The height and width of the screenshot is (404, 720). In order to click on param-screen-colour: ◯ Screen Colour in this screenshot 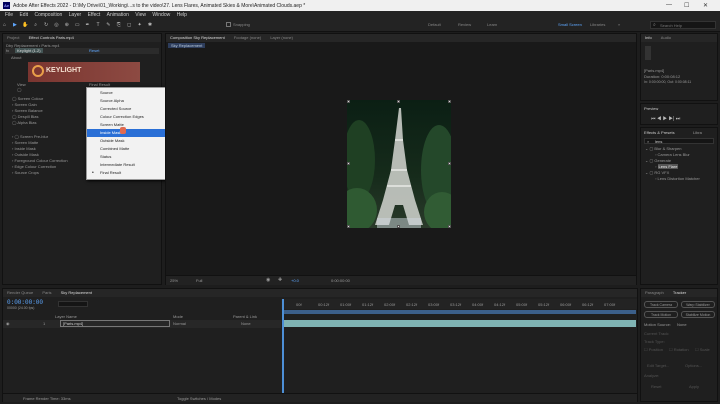, I will do `click(27, 98)`.